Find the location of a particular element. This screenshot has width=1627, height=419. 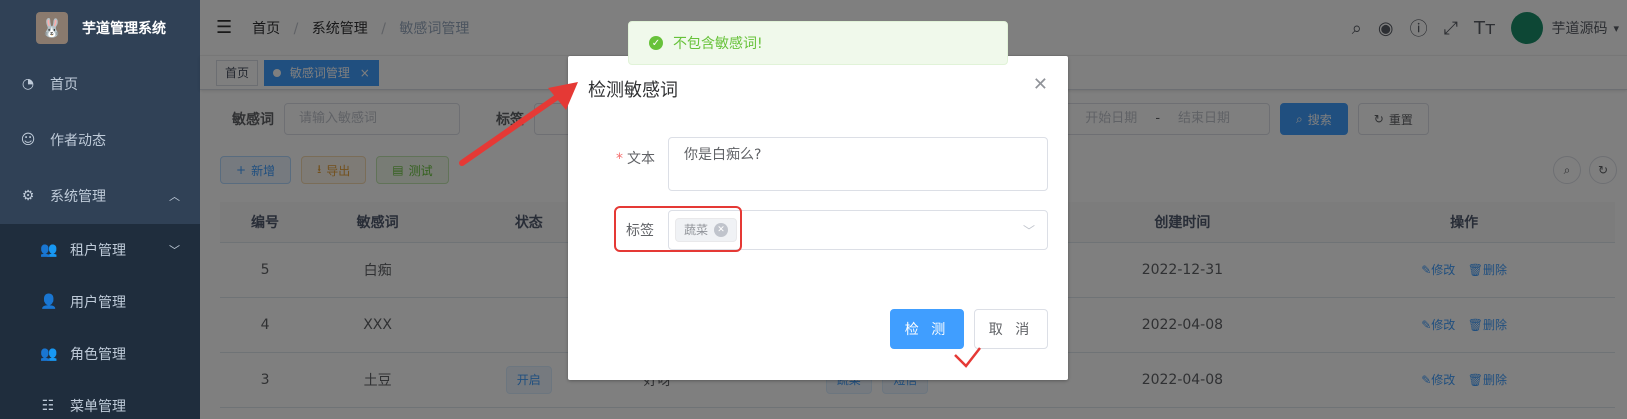

sidebar-item-role: 👥 角色管理 is located at coordinates (100, 354).